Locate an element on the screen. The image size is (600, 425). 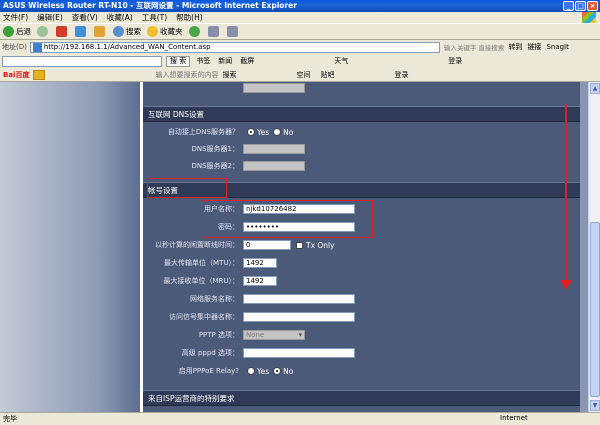
back-button: 后退 is located at coordinates (17, 31).